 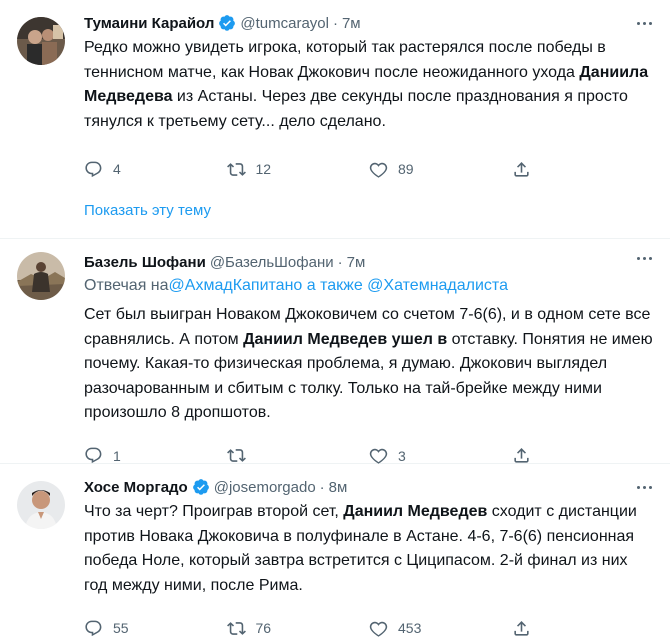 I want to click on author-handle: @БазельШофани, so click(x=272, y=262).